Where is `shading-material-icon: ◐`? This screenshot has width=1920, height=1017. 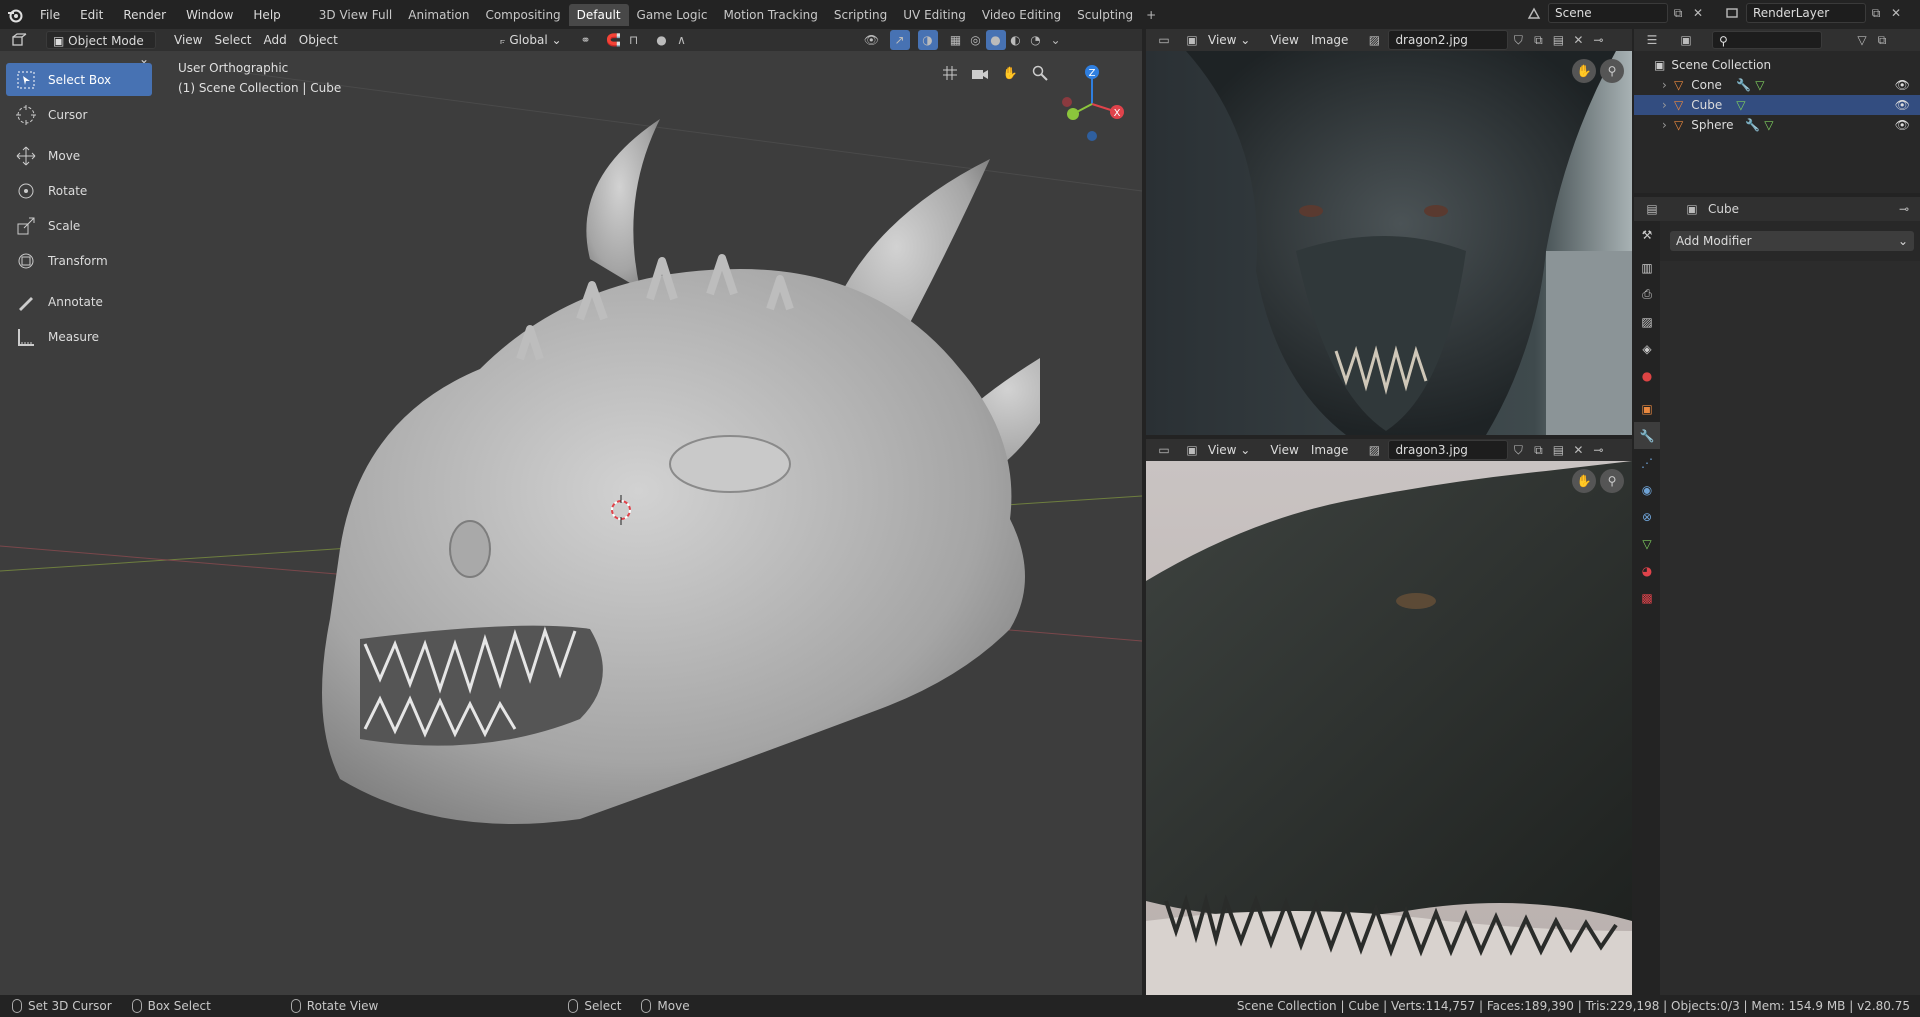 shading-material-icon: ◐ is located at coordinates (1016, 40).